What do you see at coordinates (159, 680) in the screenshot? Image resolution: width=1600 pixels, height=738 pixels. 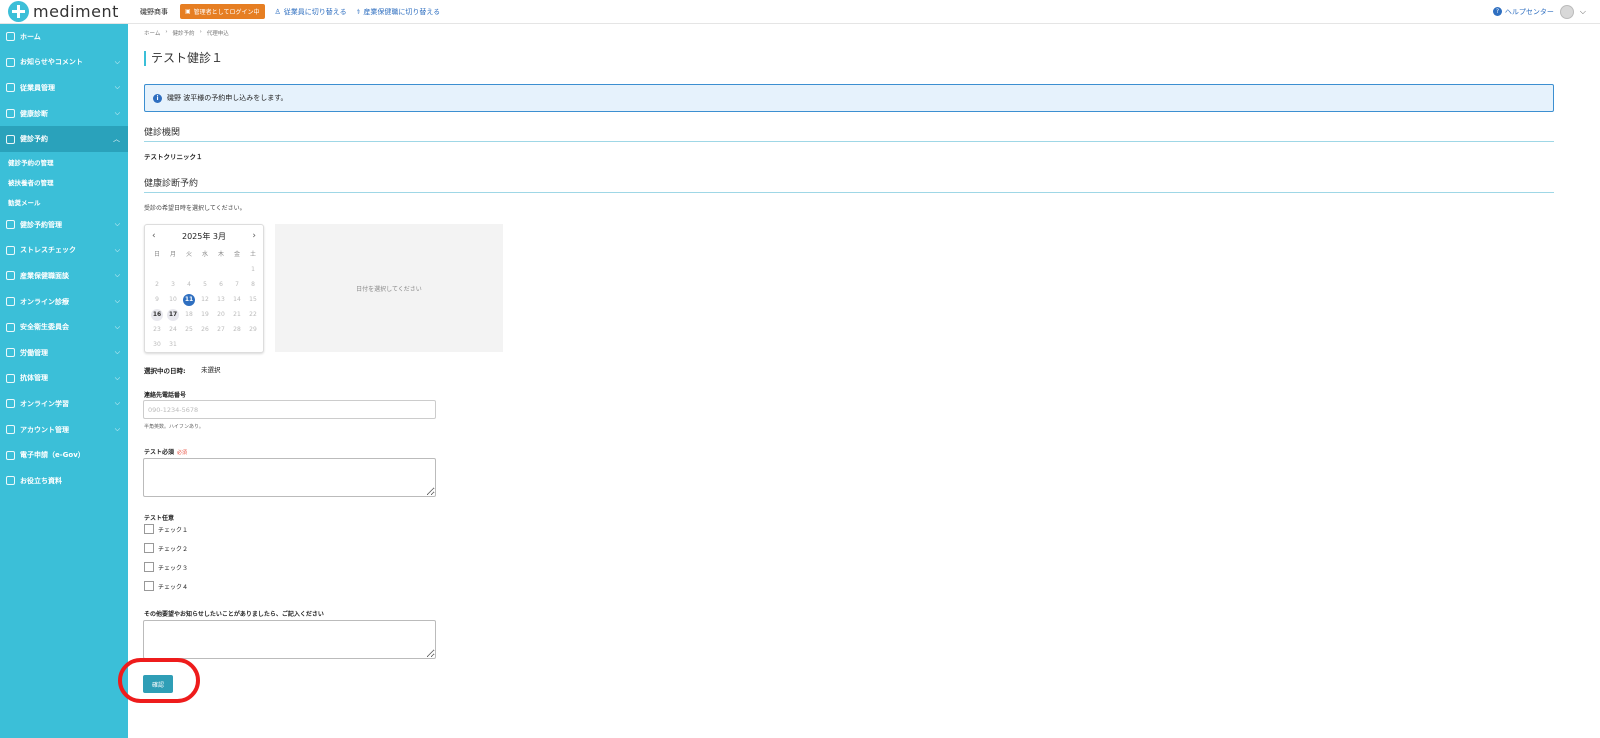 I see `highlight-annotation` at bounding box center [159, 680].